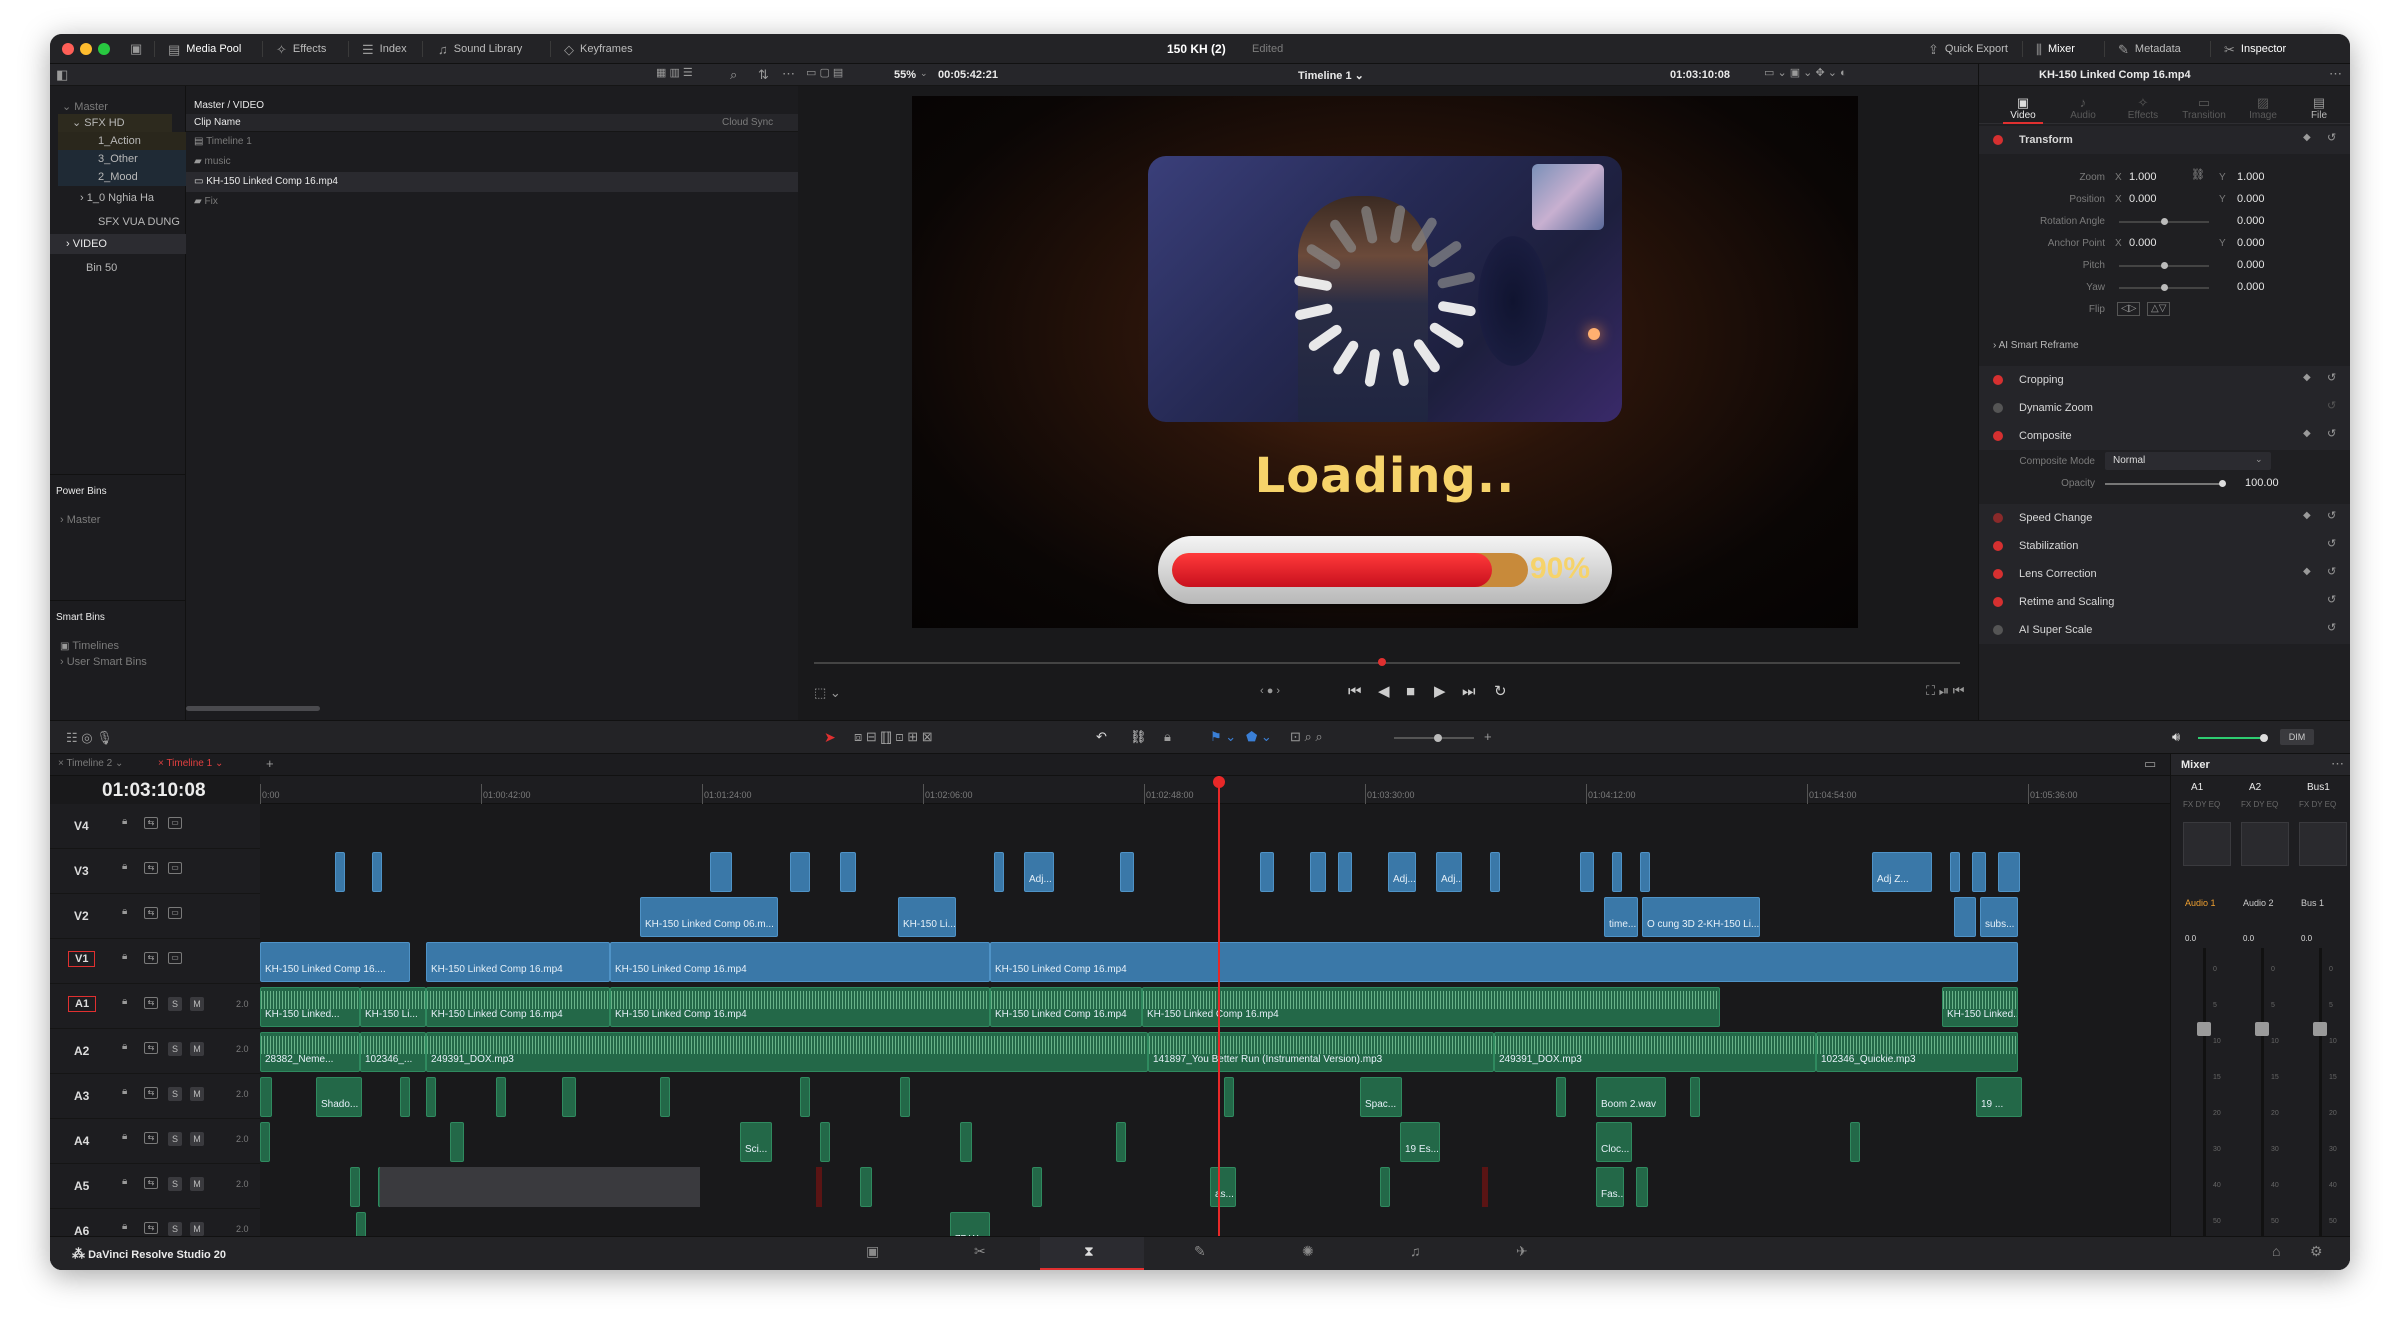  What do you see at coordinates (924, 73) in the screenshot?
I see `chevron-down-icon: ⌄` at bounding box center [924, 73].